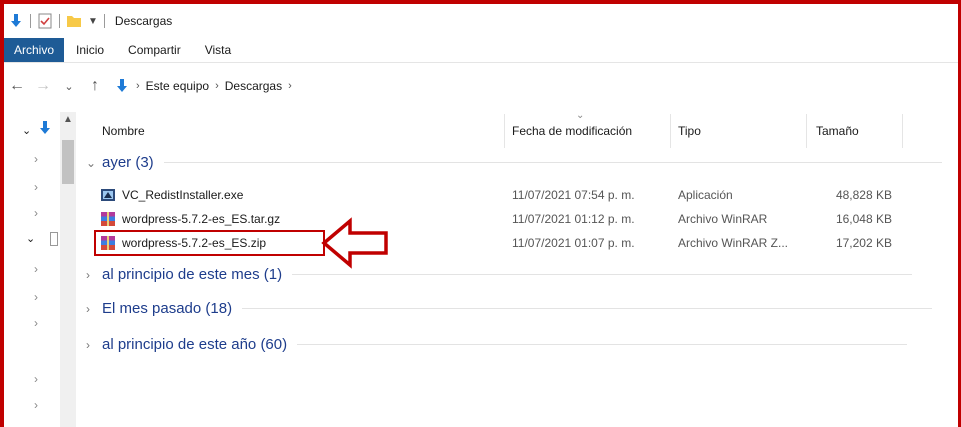 Image resolution: width=961 pixels, height=427 pixels. I want to click on highlight-box, so click(209, 243).